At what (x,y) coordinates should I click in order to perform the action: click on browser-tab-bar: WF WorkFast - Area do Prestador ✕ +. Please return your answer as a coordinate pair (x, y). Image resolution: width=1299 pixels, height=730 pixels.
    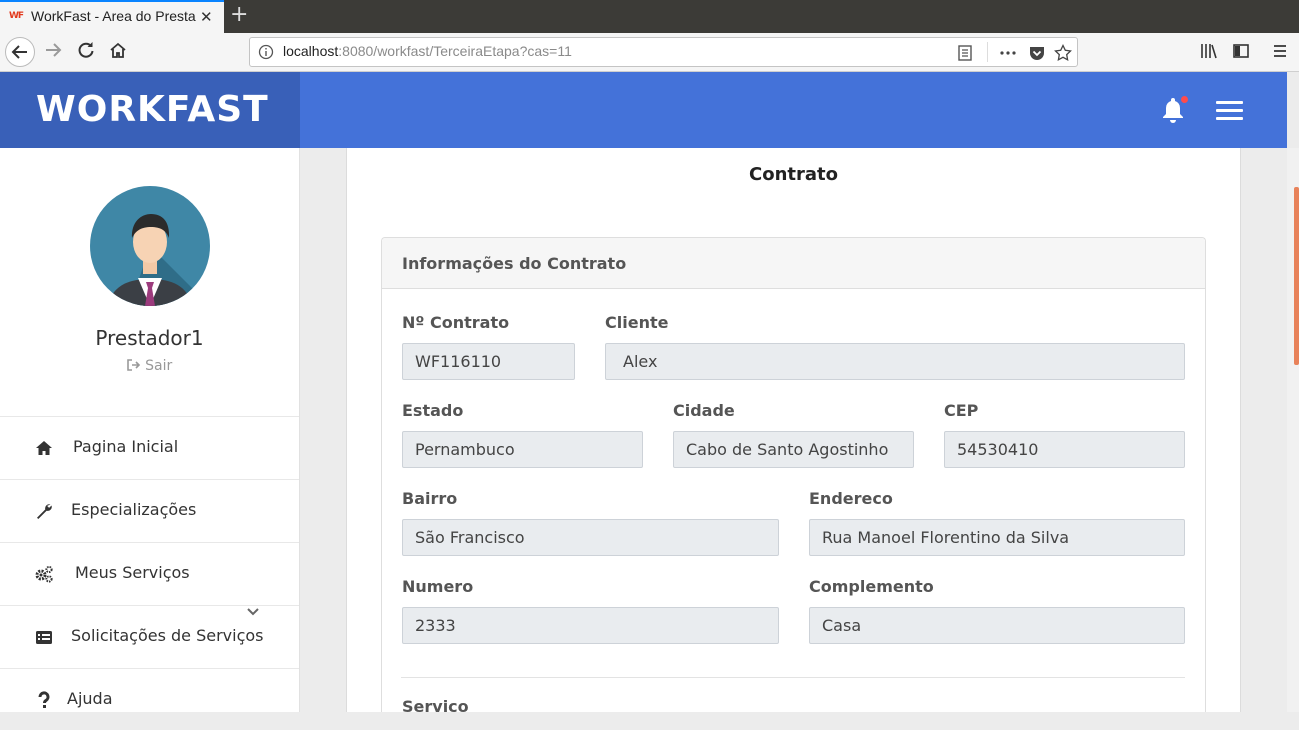
    Looking at the image, I should click on (649, 16).